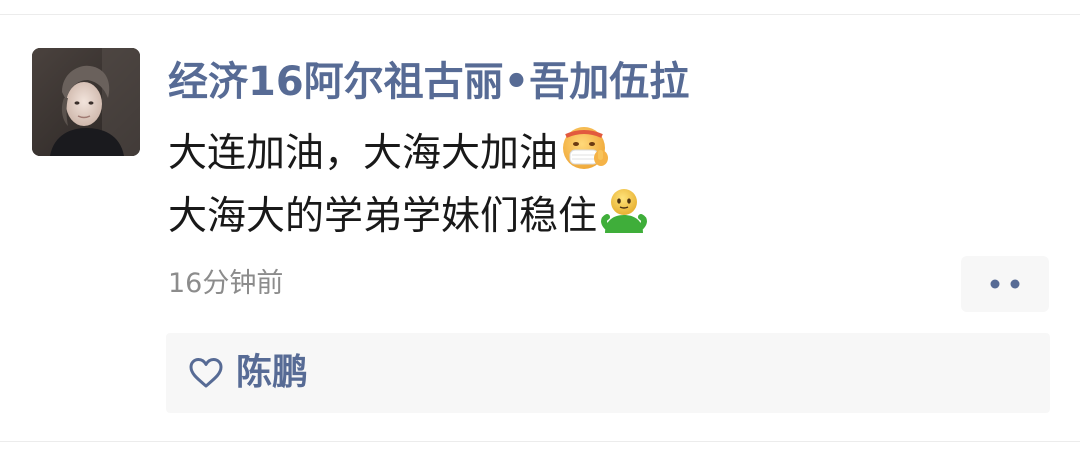 The height and width of the screenshot is (451, 1080). What do you see at coordinates (585, 155) in the screenshot?
I see `mask-face-emoji` at bounding box center [585, 155].